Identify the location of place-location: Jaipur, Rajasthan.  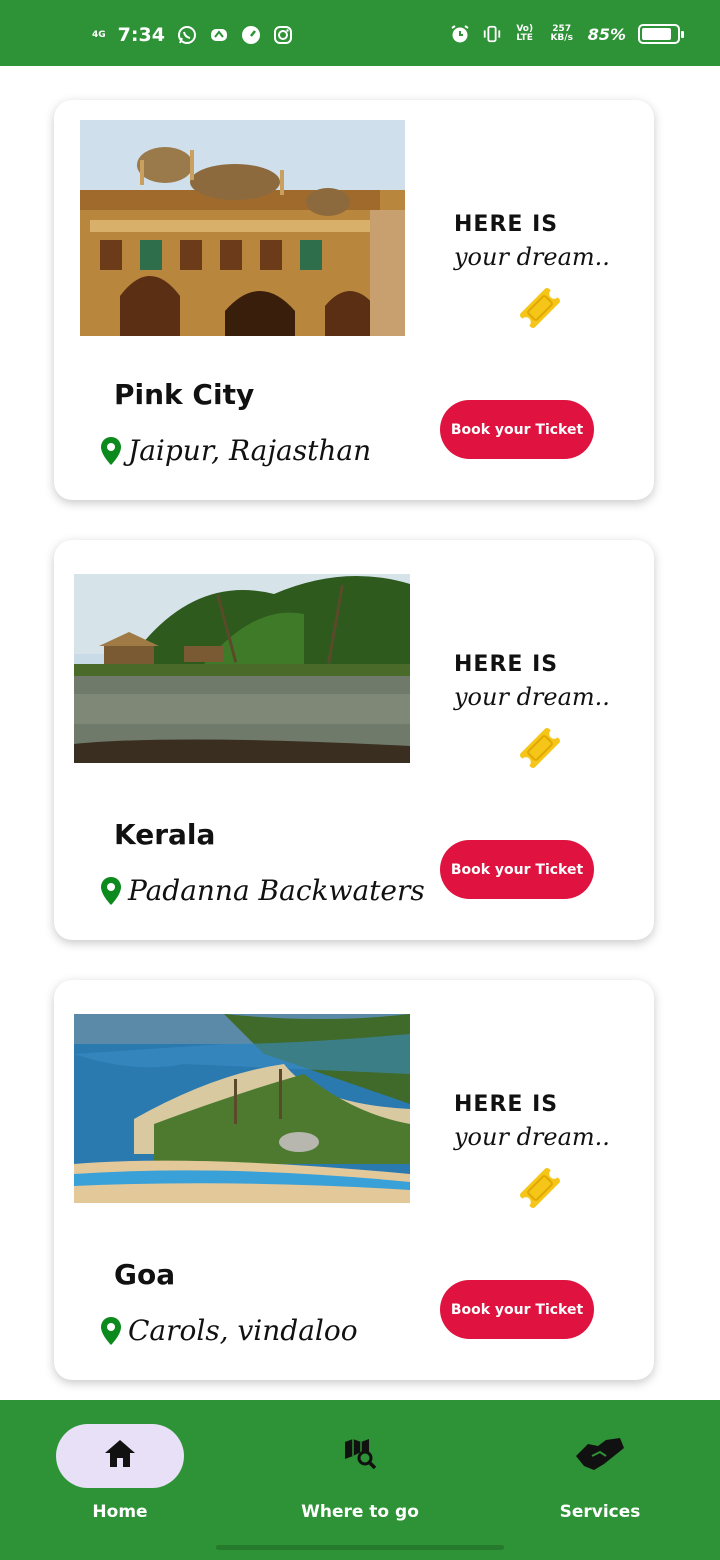
(235, 450).